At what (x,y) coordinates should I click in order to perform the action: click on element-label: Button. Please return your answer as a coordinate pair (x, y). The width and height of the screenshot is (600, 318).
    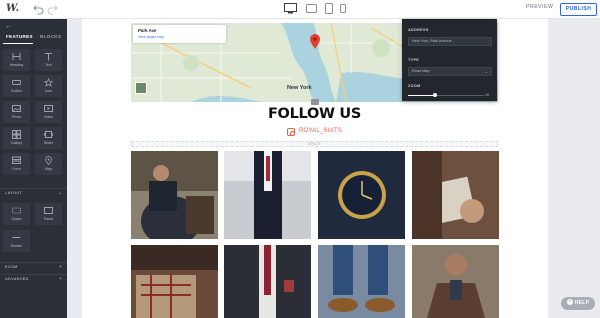
    Looking at the image, I should click on (16, 91).